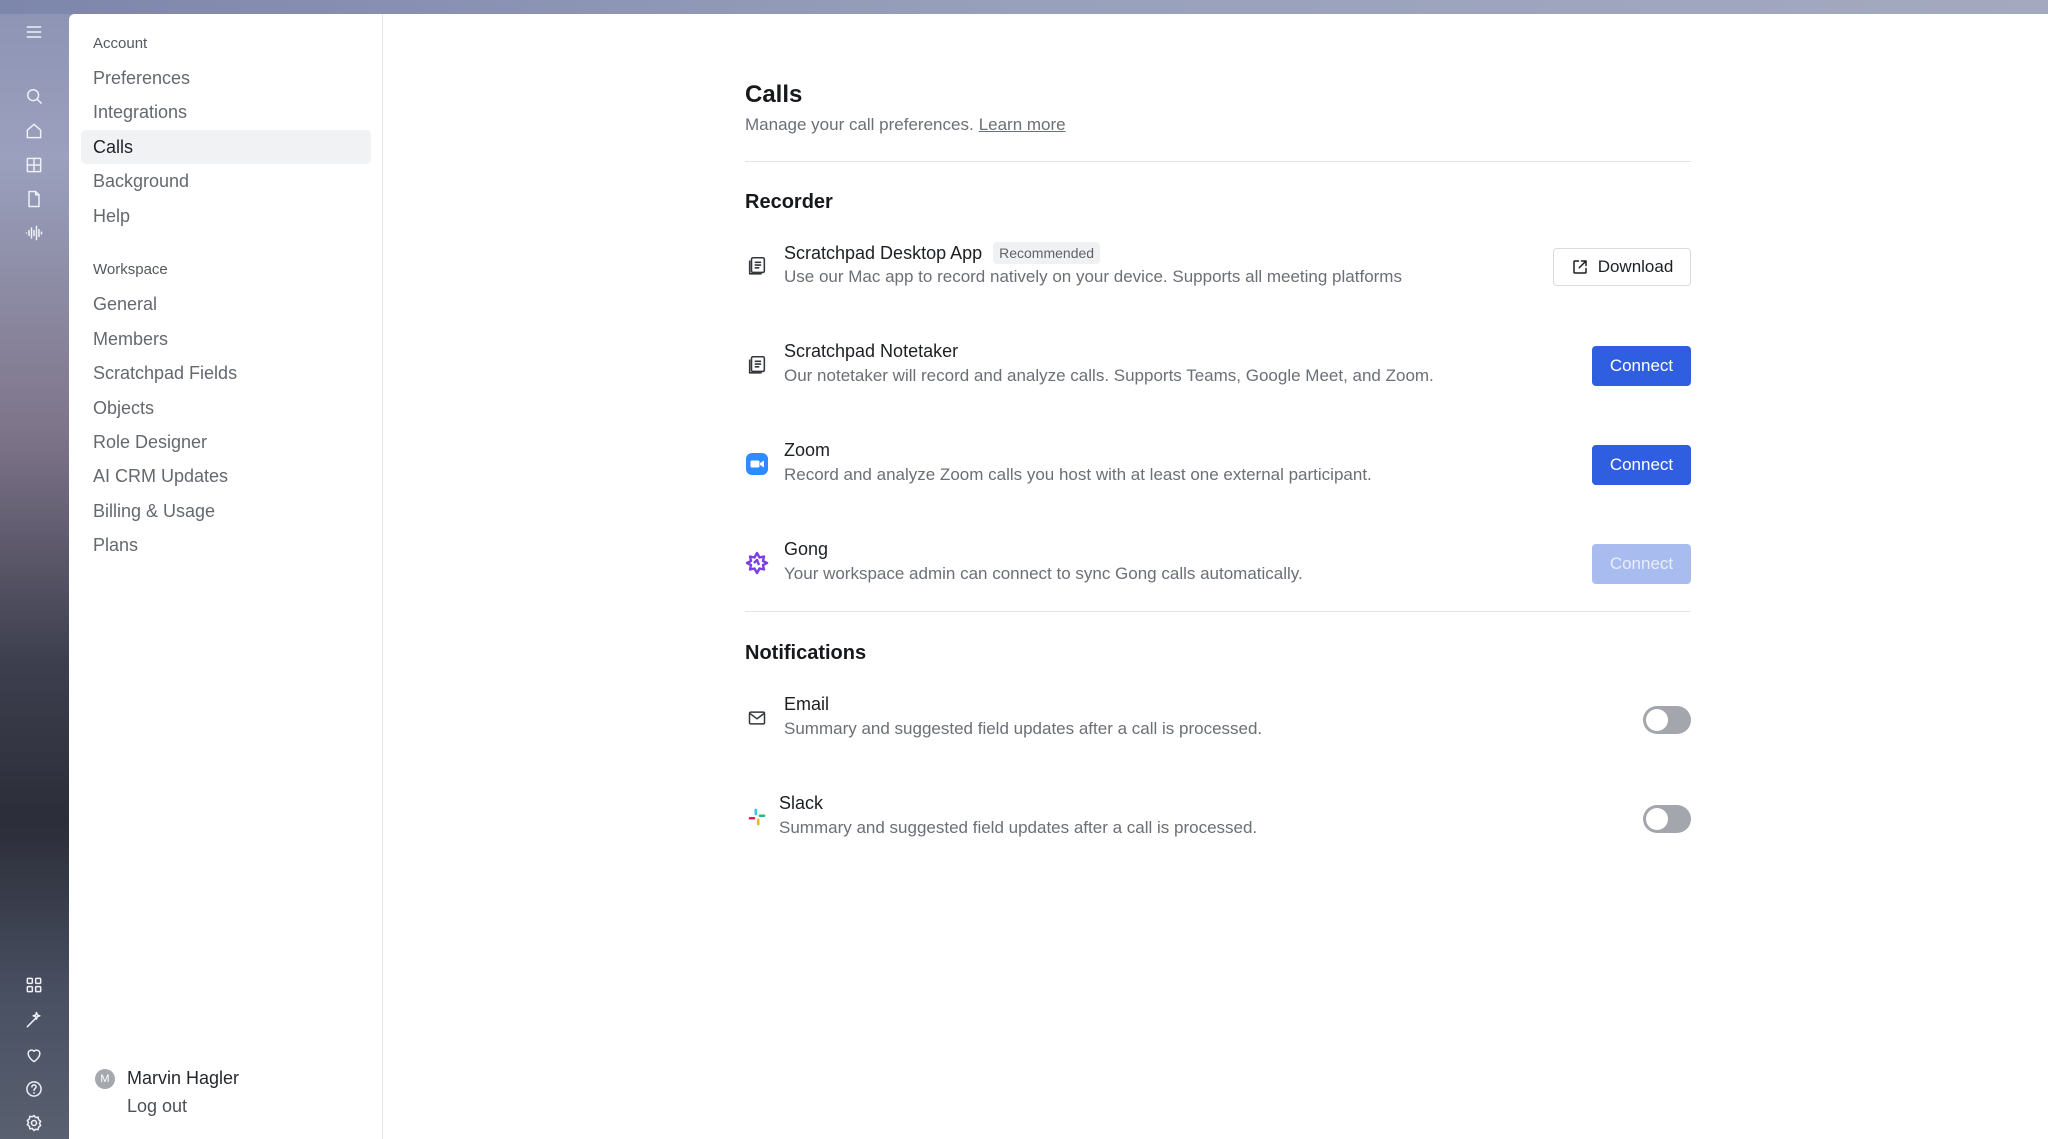  I want to click on nav-item-plans: Plans, so click(226, 545).